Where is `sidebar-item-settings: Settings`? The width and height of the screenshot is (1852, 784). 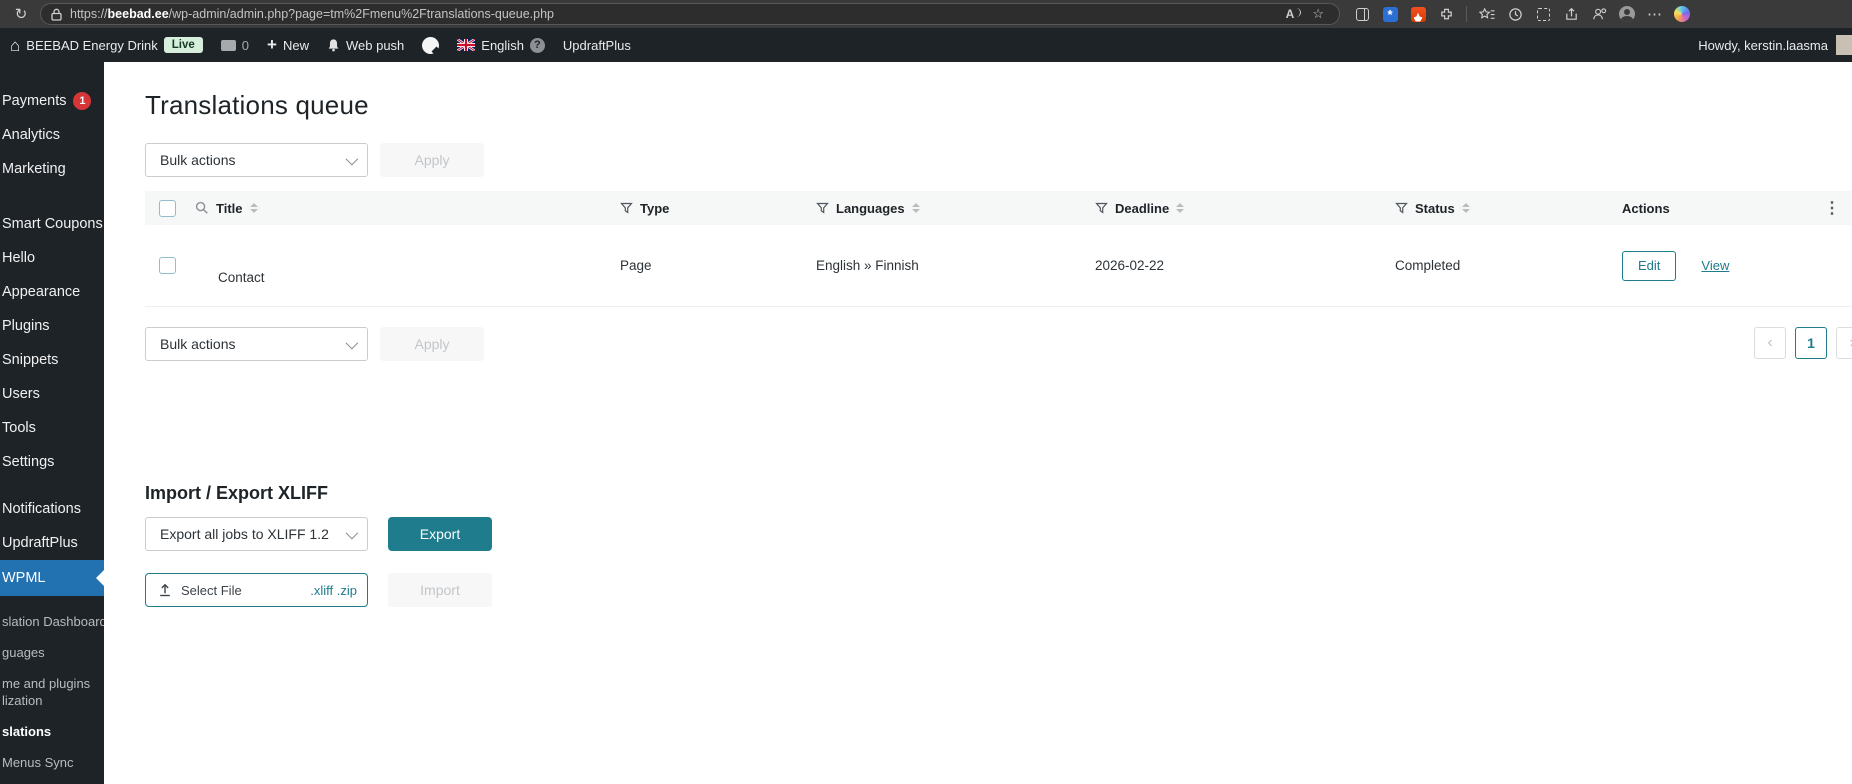 sidebar-item-settings: Settings is located at coordinates (52, 462).